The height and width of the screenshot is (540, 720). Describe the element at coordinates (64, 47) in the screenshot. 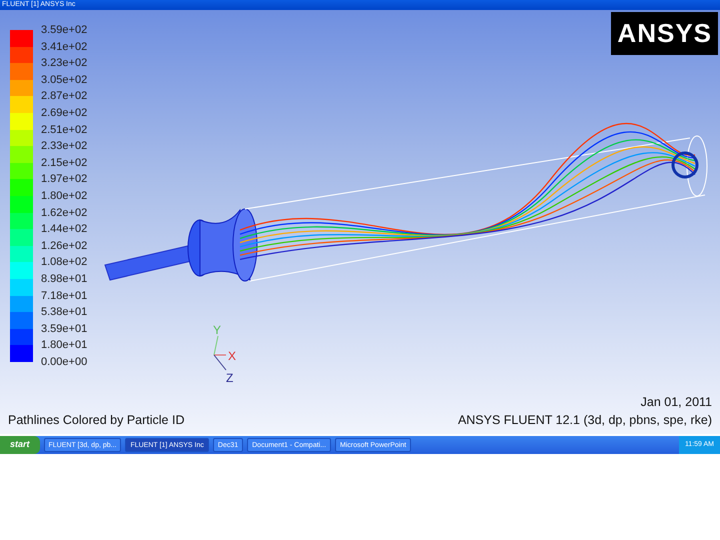

I see `legend-label: 3.41e+02` at that location.